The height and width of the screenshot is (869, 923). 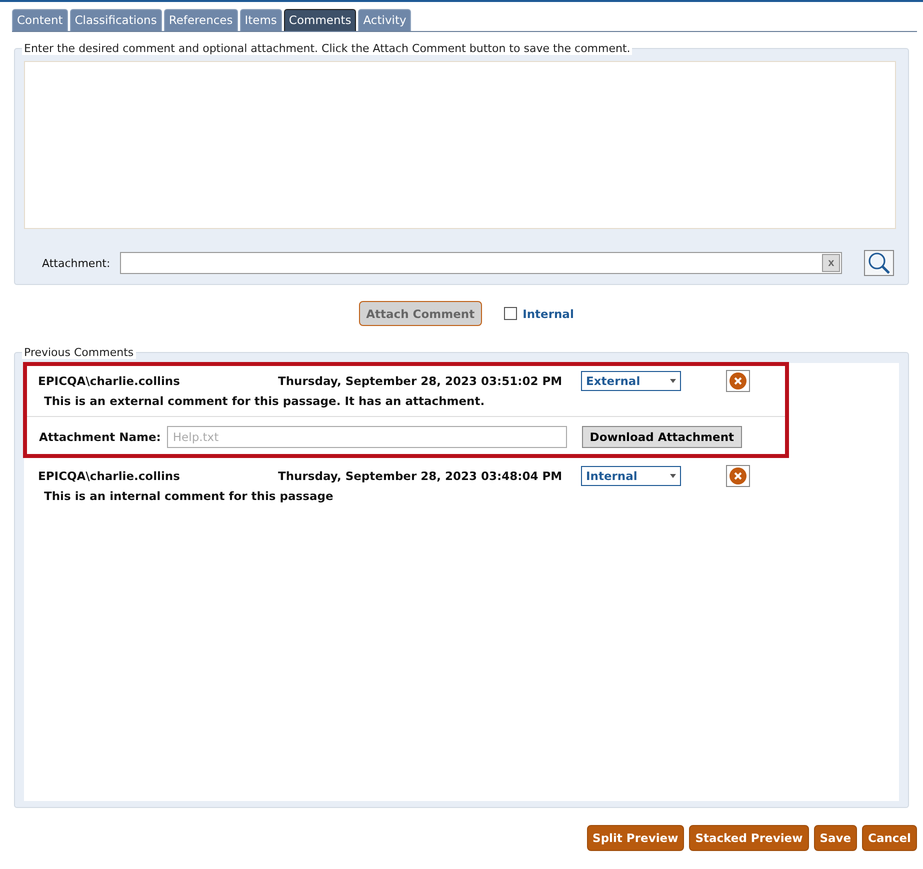 What do you see at coordinates (385, 20) in the screenshot?
I see `tab: Activity` at bounding box center [385, 20].